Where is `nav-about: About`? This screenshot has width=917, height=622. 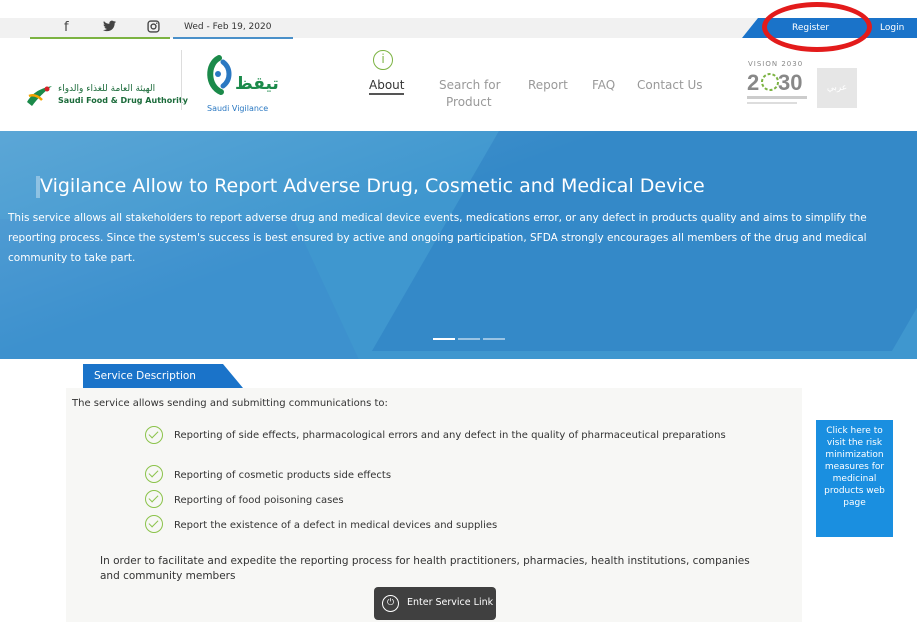 nav-about: About is located at coordinates (387, 86).